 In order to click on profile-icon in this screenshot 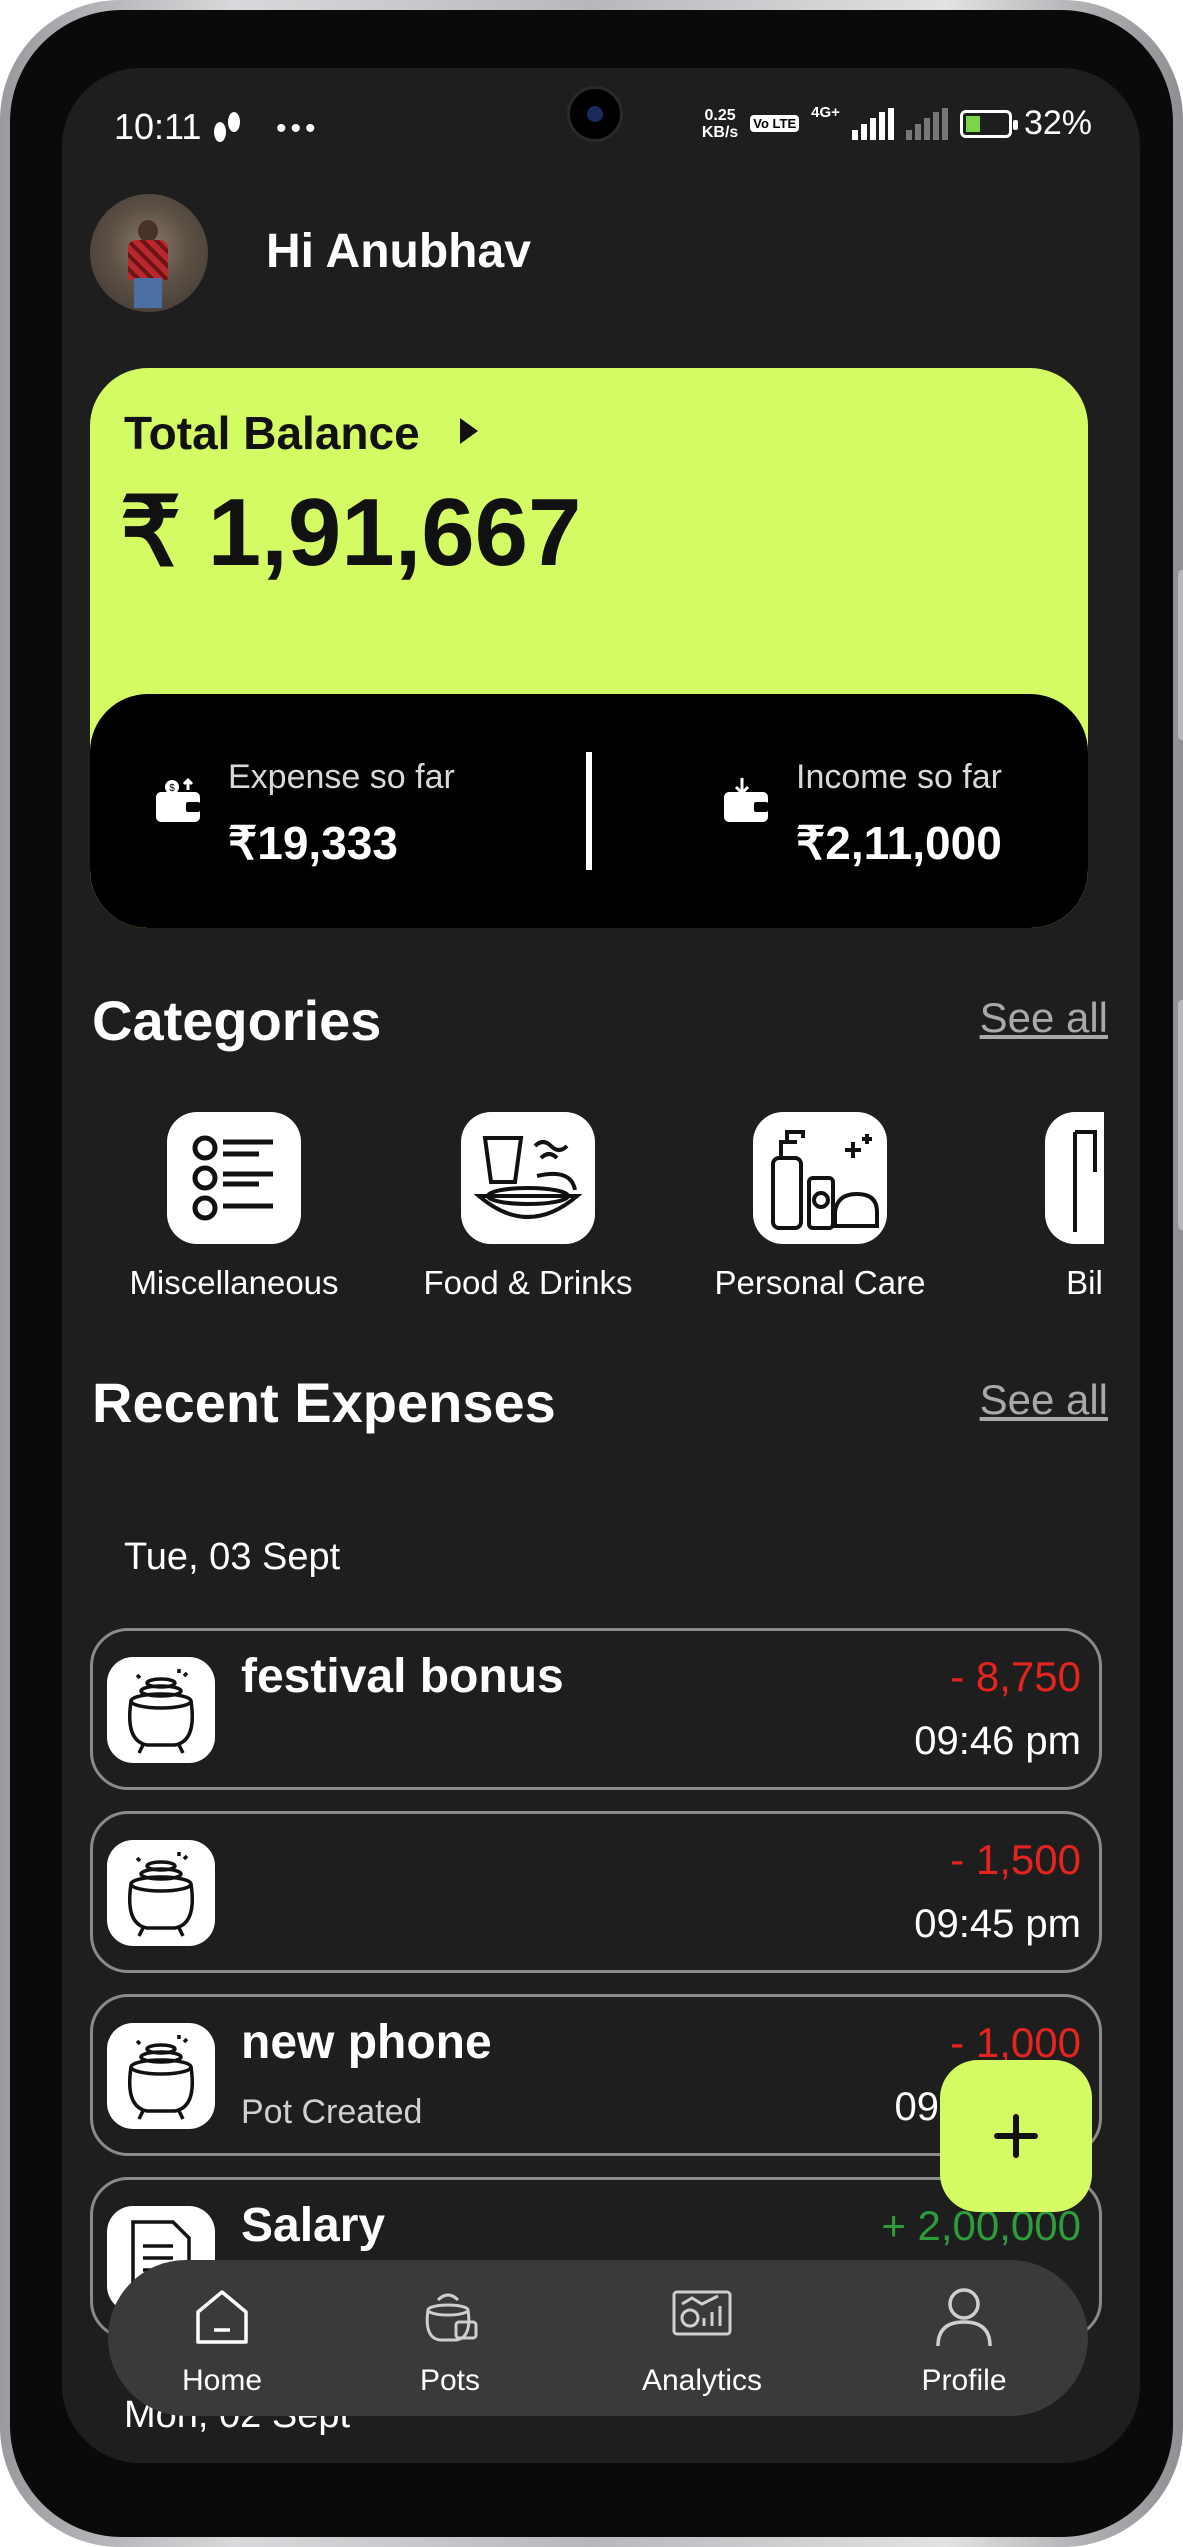, I will do `click(964, 2317)`.